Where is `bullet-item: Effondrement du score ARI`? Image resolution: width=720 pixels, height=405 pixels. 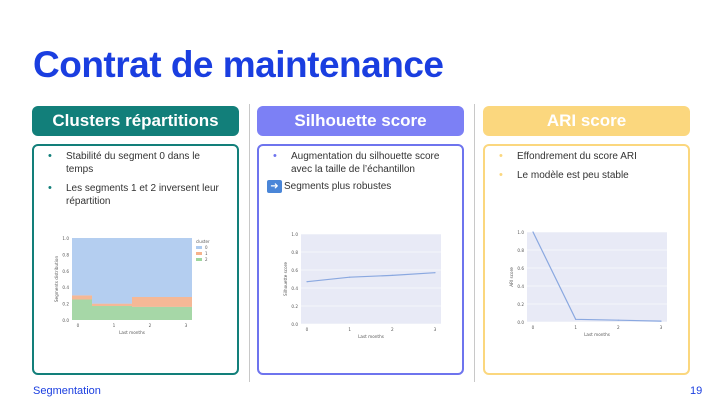
bullet-item: Effondrement du score ARI is located at coordinates (586, 156).